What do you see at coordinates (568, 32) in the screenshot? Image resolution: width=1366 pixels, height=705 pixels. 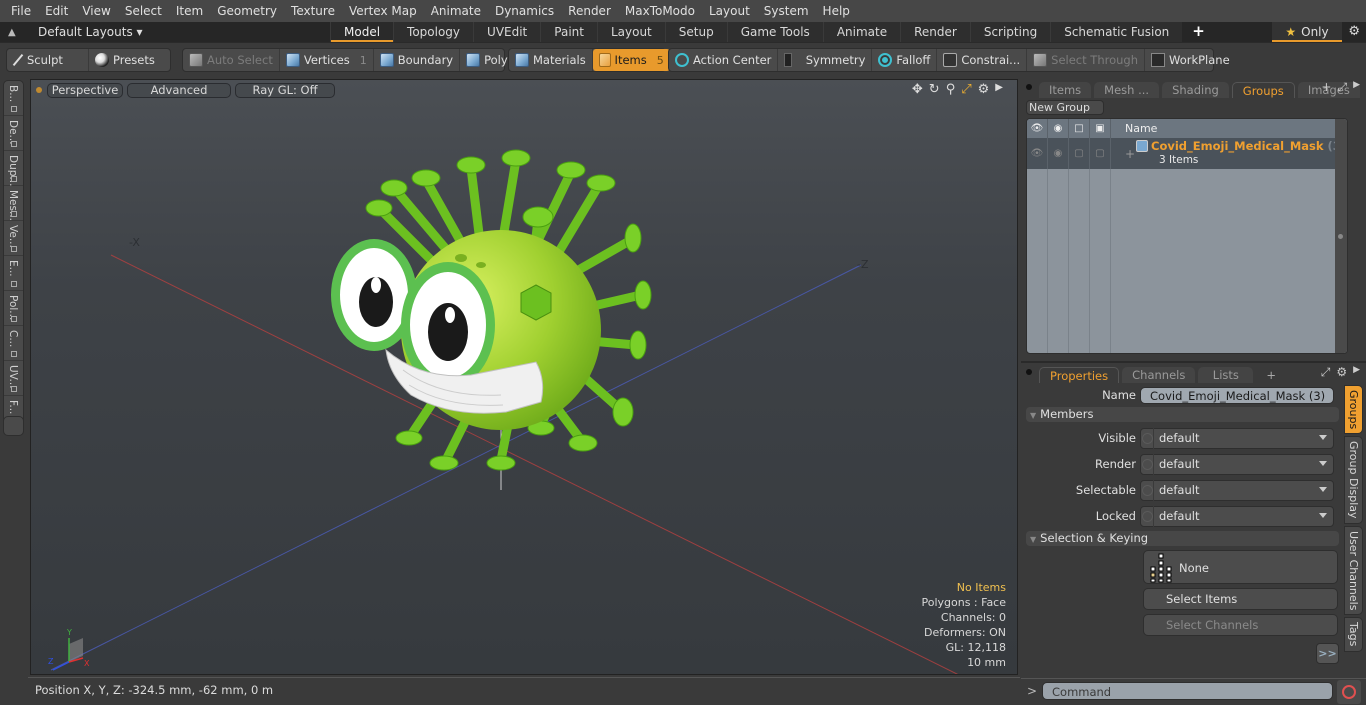 I see `tab-paint: Paint` at bounding box center [568, 32].